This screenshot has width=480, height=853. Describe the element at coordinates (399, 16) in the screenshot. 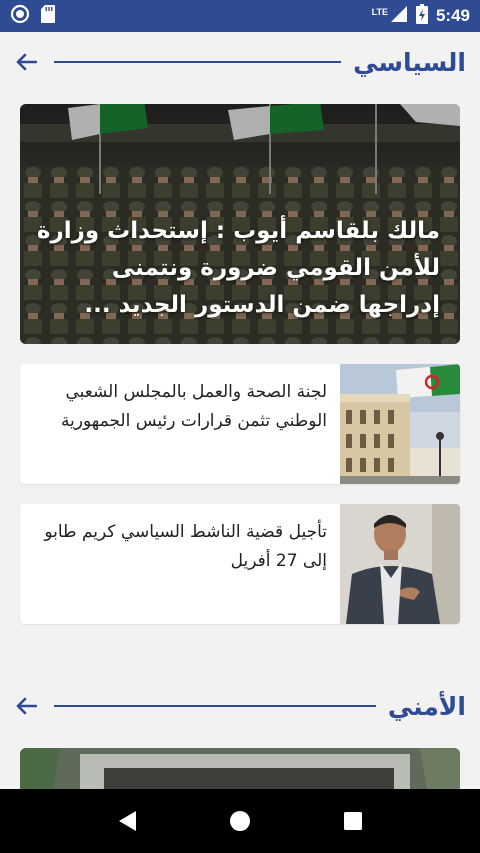

I see `signal-icon` at that location.